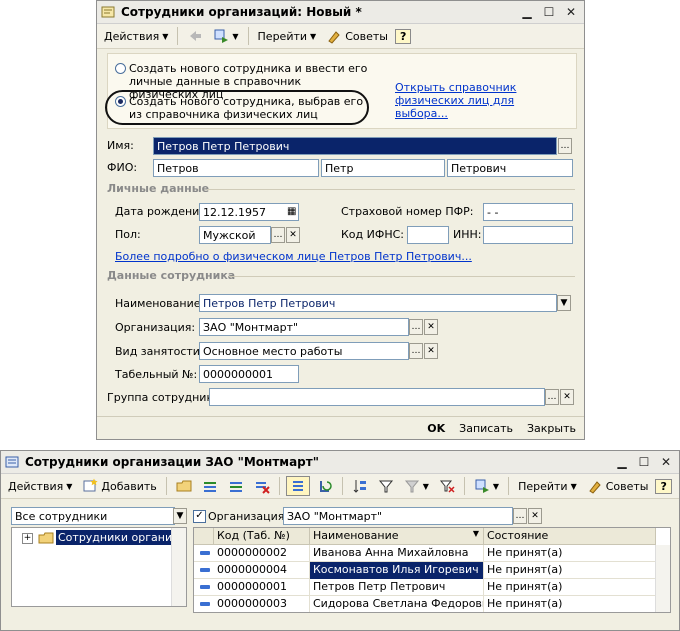 The height and width of the screenshot is (631, 680). I want to click on sort-icon, so click(359, 486).